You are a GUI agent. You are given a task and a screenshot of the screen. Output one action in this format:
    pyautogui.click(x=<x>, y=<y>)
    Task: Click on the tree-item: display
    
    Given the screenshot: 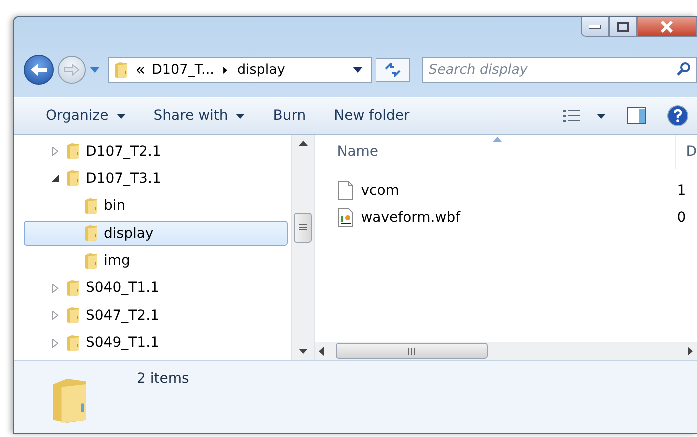 What is the action you would take?
    pyautogui.click(x=156, y=233)
    